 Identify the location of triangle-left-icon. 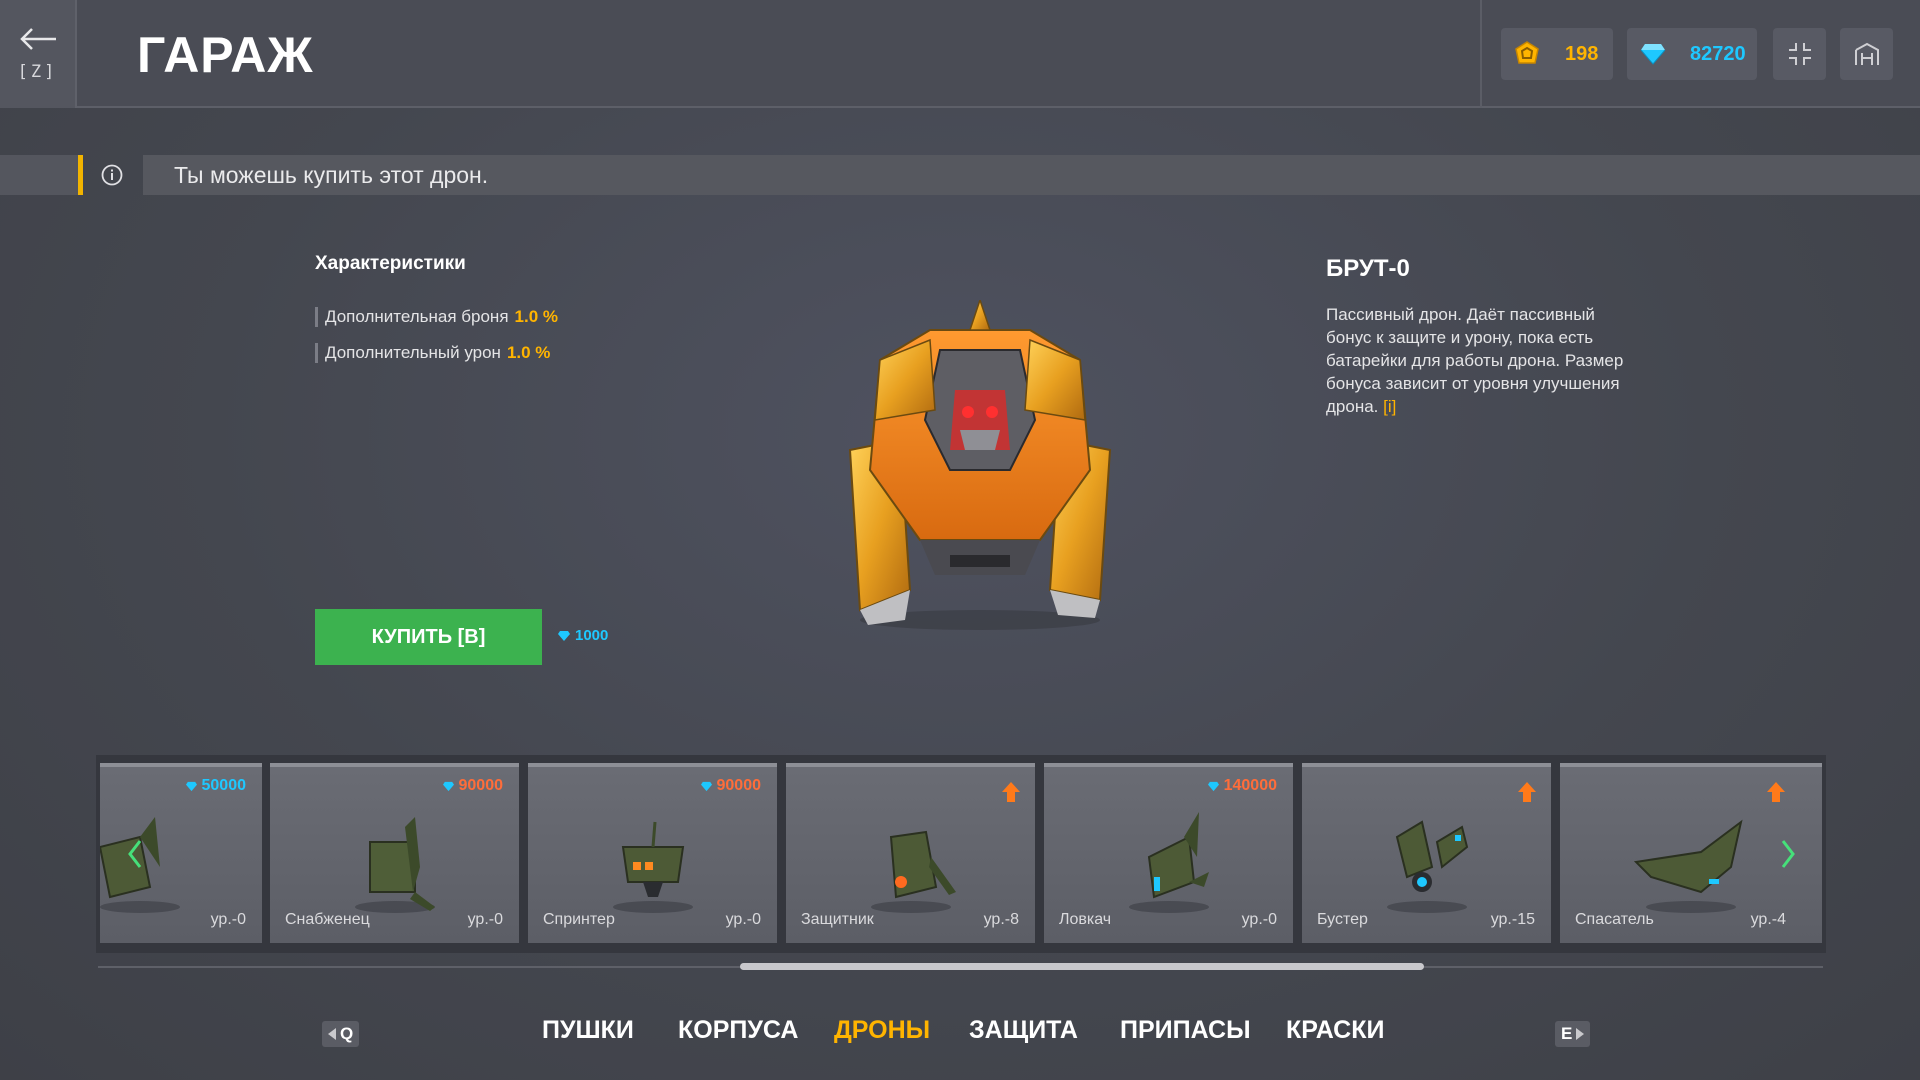
(332, 1034).